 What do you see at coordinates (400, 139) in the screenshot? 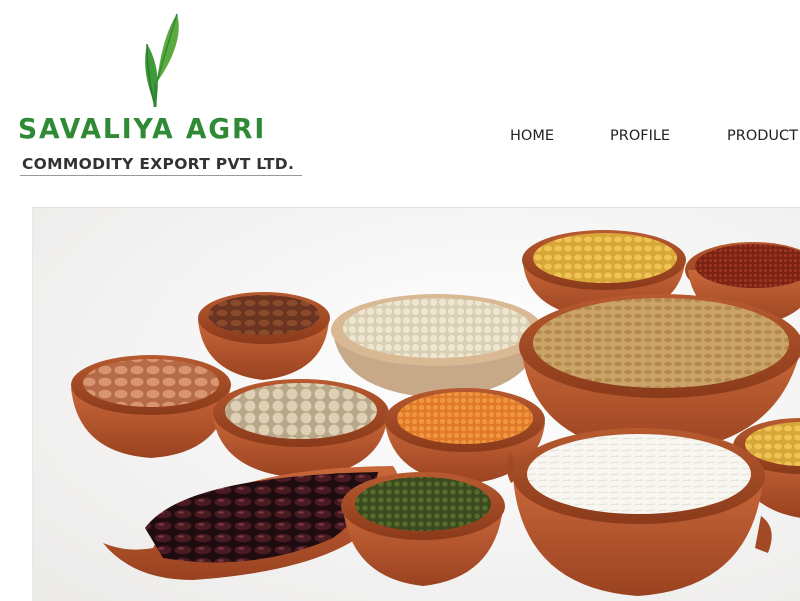
I see `main-nav: HOME PROFILE PRODUCT` at bounding box center [400, 139].